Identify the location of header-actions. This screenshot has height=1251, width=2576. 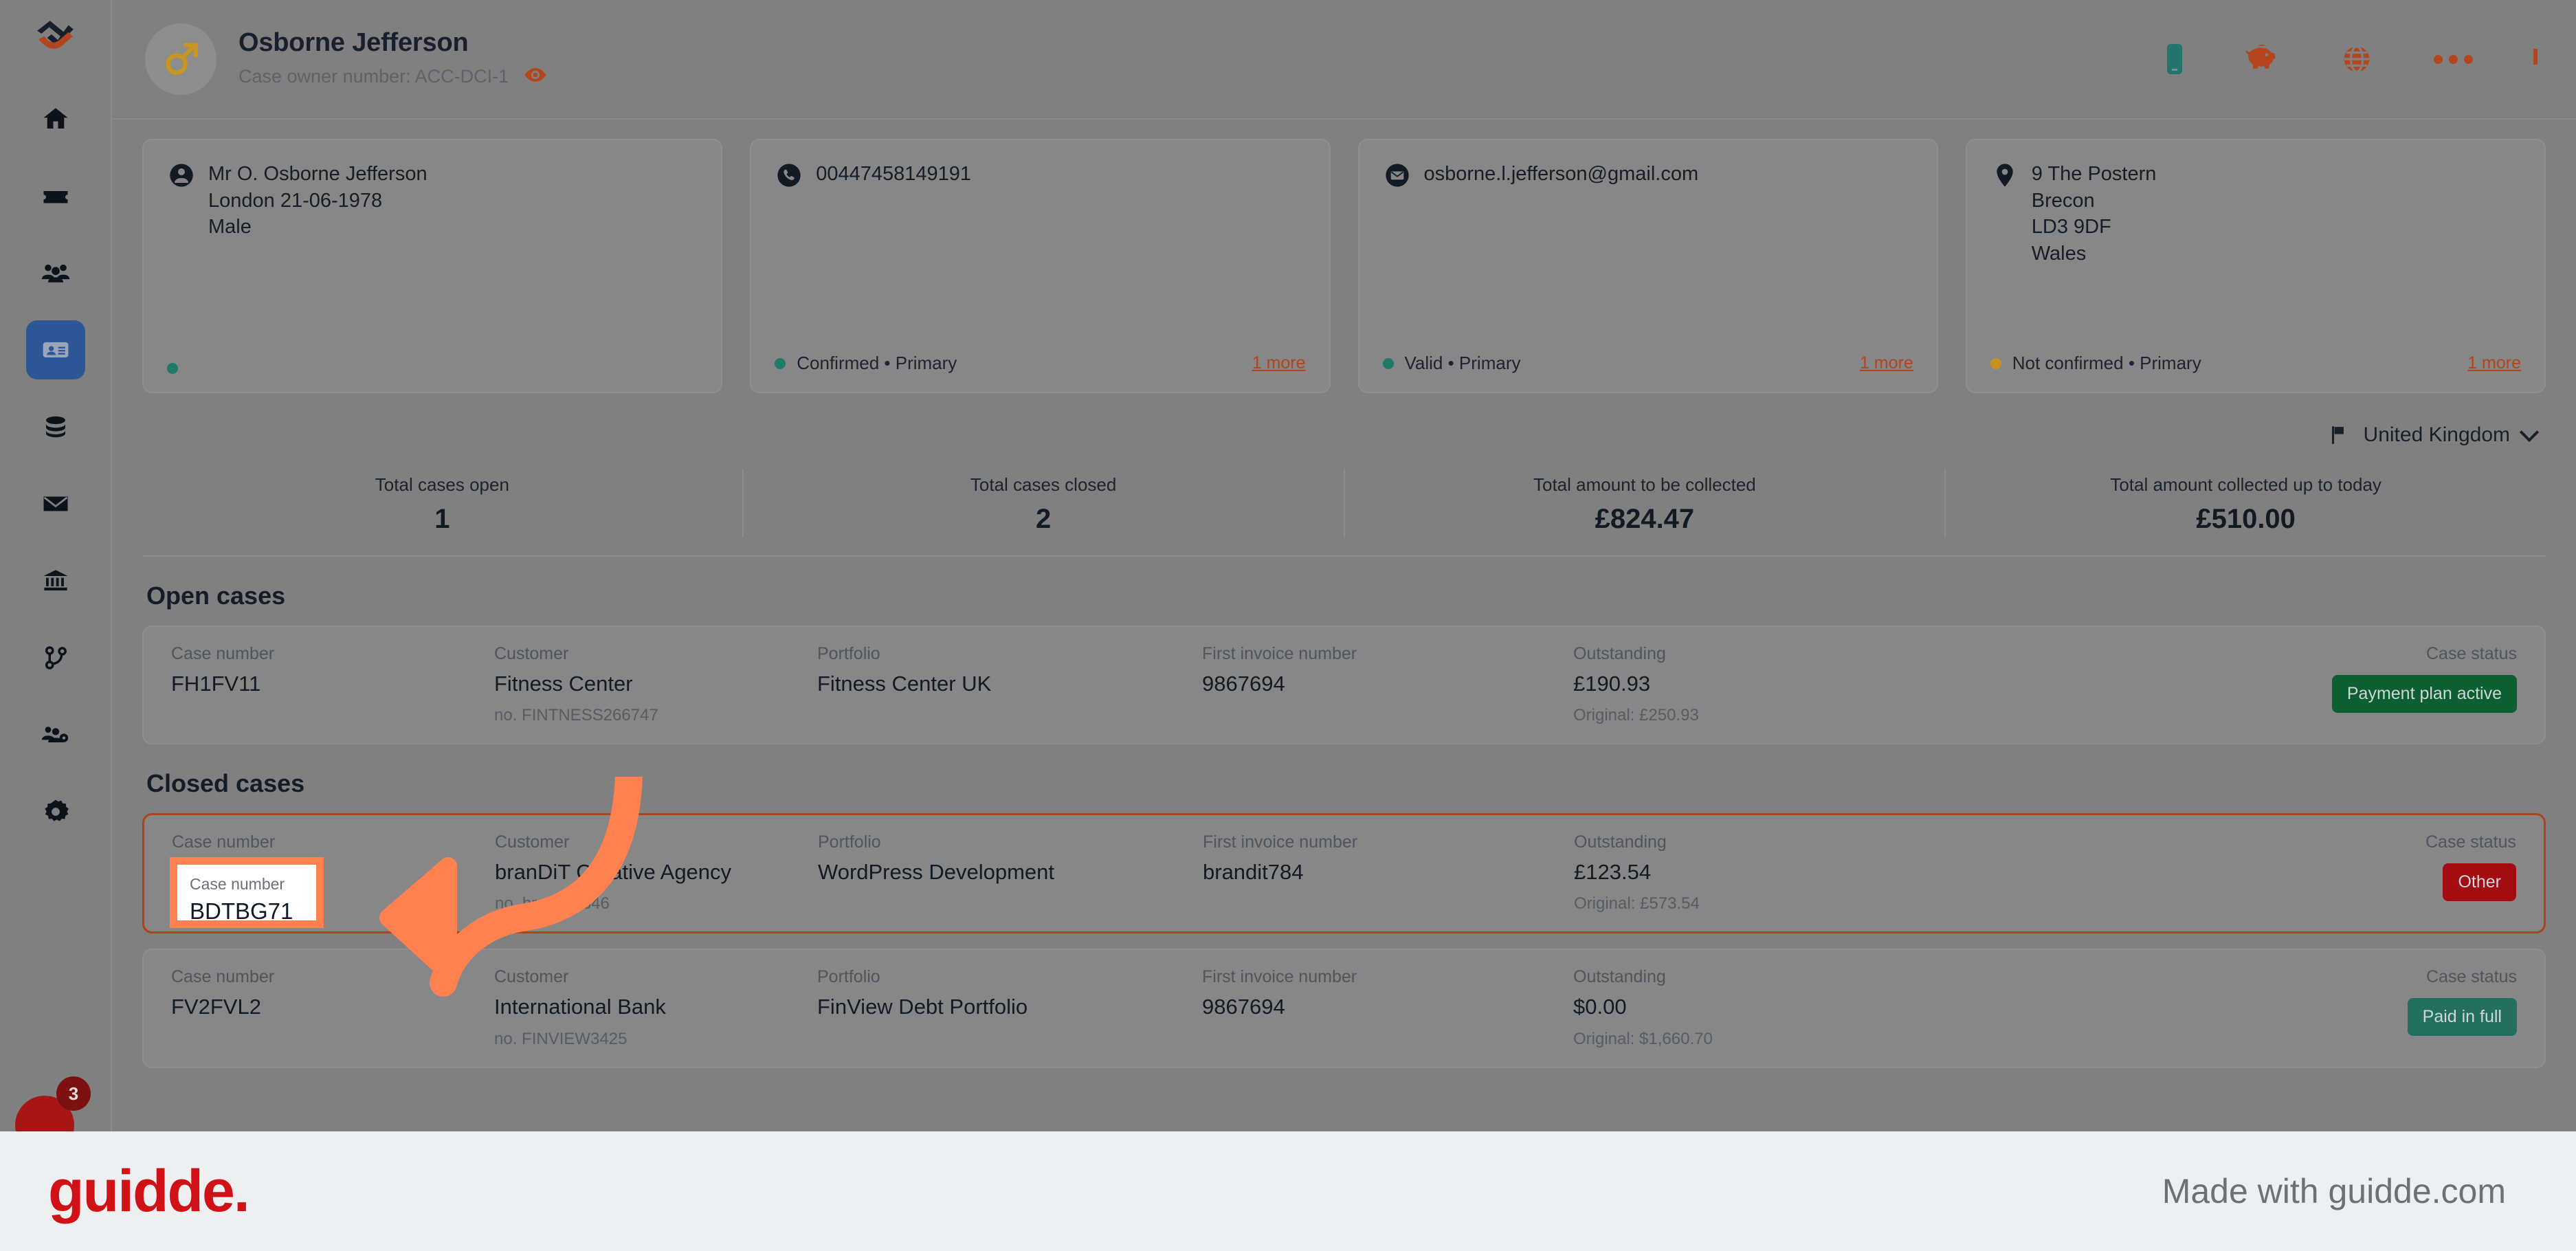
(2352, 60).